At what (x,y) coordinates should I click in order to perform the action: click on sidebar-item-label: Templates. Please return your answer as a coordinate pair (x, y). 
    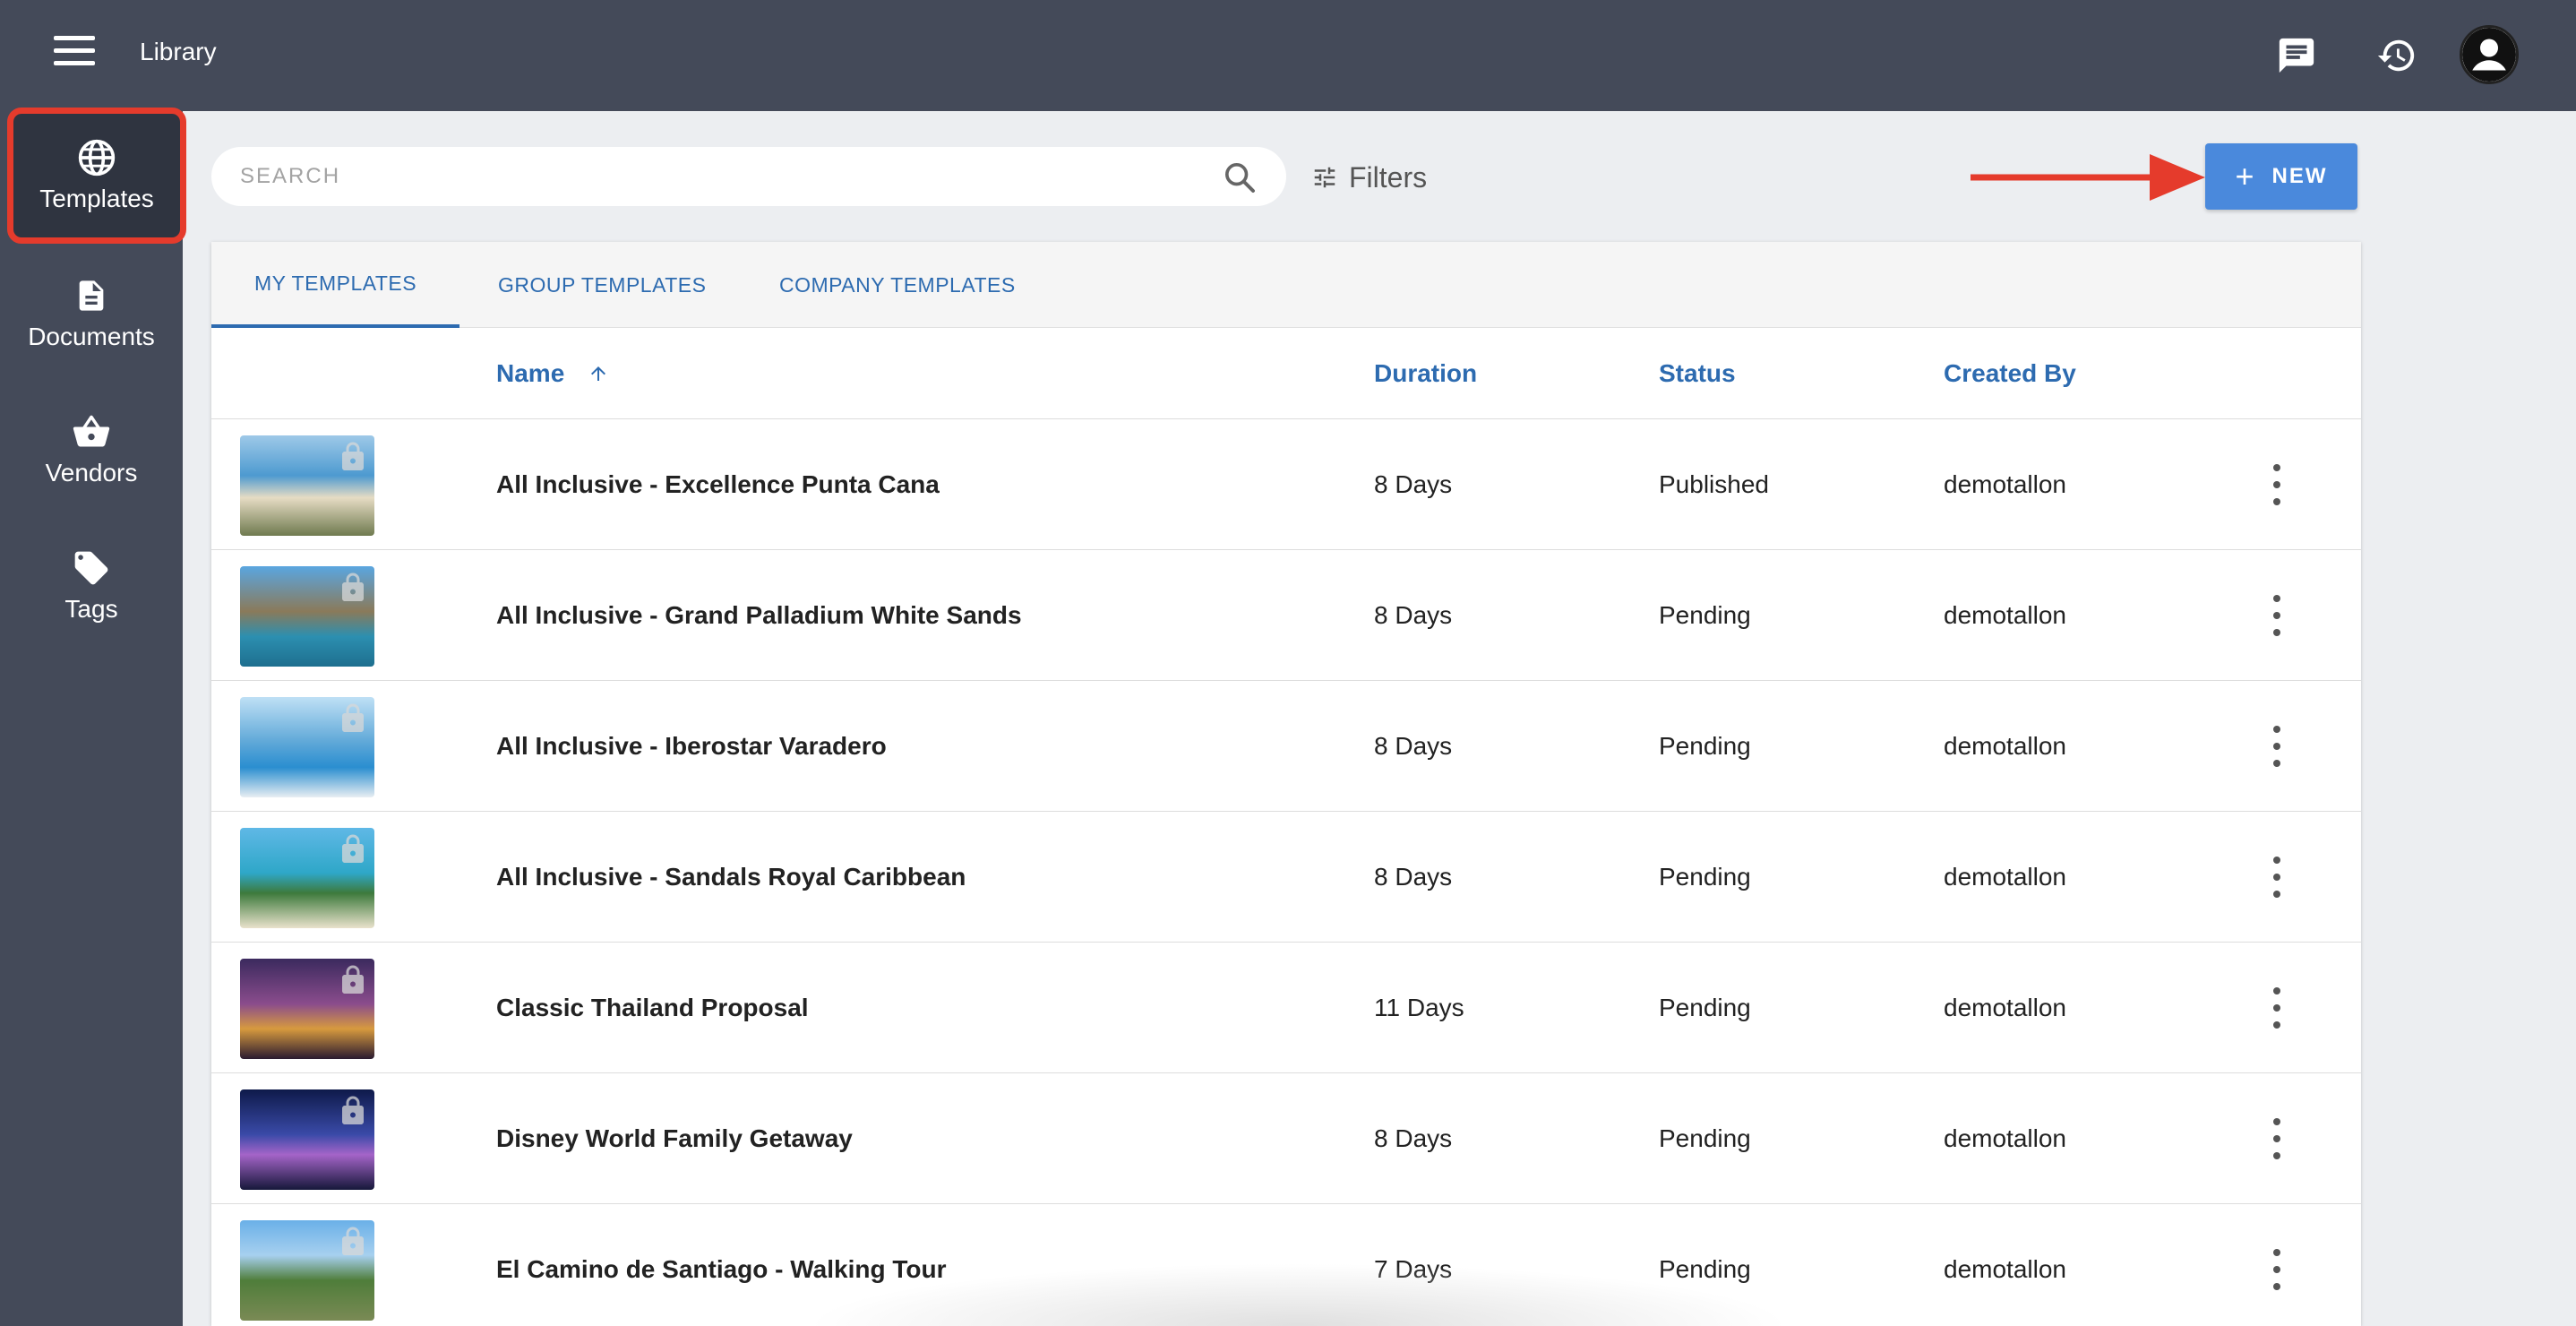
    Looking at the image, I should click on (96, 198).